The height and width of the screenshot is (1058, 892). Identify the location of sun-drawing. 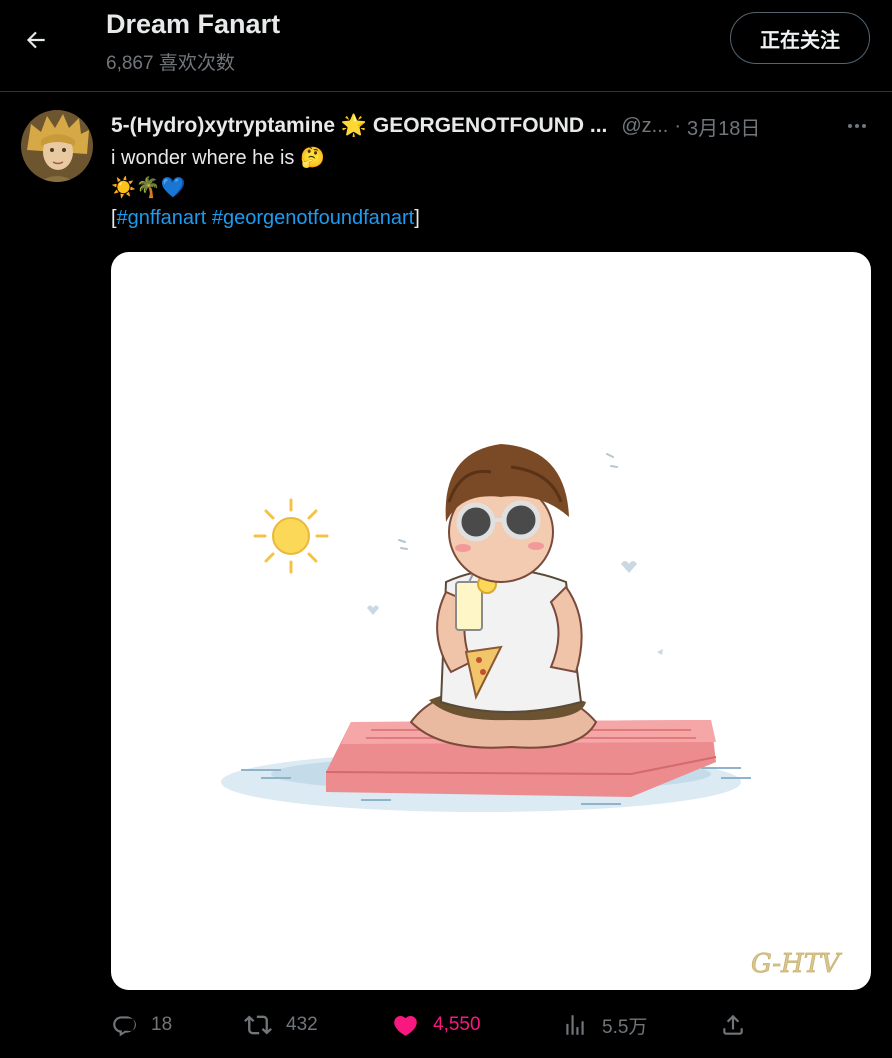
(291, 536).